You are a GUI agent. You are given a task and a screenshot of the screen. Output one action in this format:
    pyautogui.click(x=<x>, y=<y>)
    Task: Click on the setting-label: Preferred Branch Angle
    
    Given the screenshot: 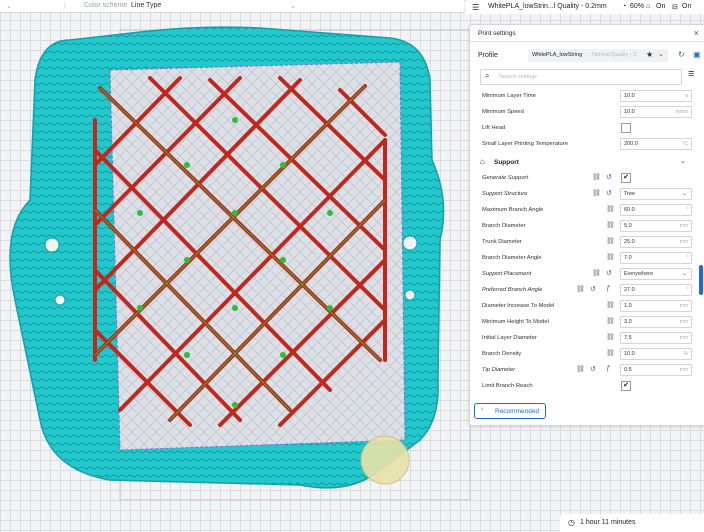 What is the action you would take?
    pyautogui.click(x=512, y=290)
    